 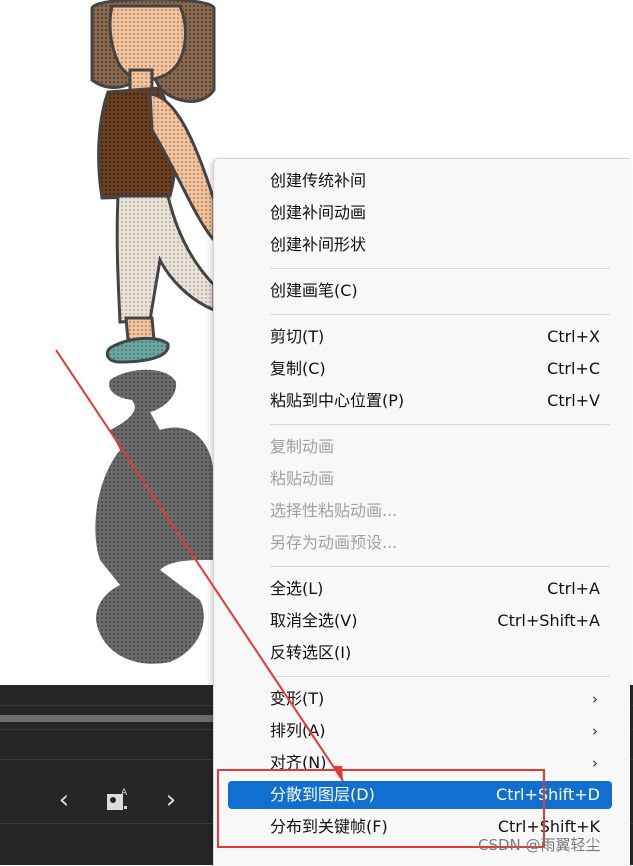 I want to click on menu-item: 反转选区(I), so click(x=420, y=653).